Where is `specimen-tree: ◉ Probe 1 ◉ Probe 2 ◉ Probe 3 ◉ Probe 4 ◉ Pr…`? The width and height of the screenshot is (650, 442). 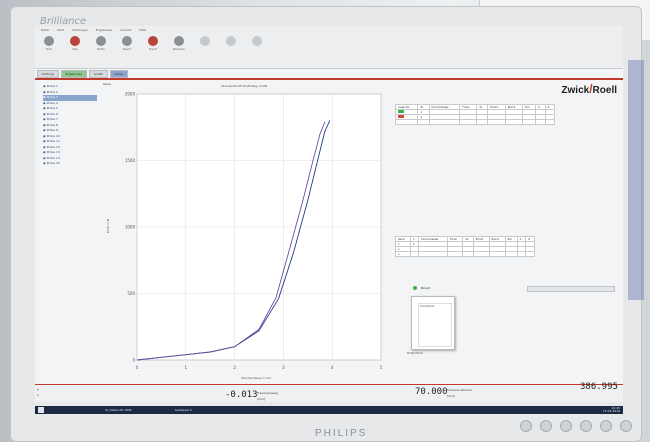
specimen-tree: ◉ Probe 1 ◉ Probe 2 ◉ Probe 3 ◉ Probe 4 ◉ Pr… is located at coordinates (70, 234).